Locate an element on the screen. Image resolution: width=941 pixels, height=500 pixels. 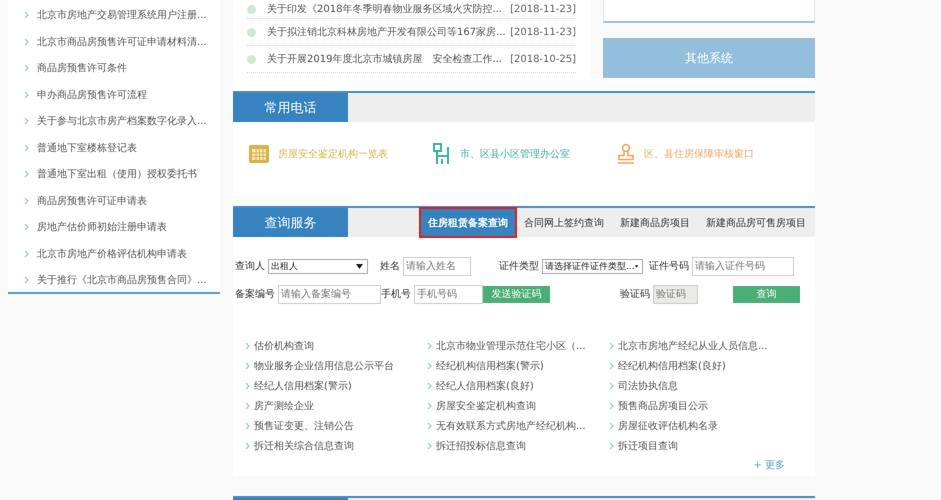
field-label: 姓名 is located at coordinates (389, 266).